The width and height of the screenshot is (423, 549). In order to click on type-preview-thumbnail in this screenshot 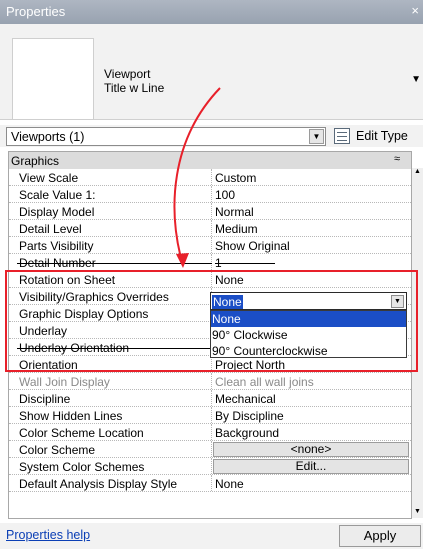, I will do `click(53, 79)`.